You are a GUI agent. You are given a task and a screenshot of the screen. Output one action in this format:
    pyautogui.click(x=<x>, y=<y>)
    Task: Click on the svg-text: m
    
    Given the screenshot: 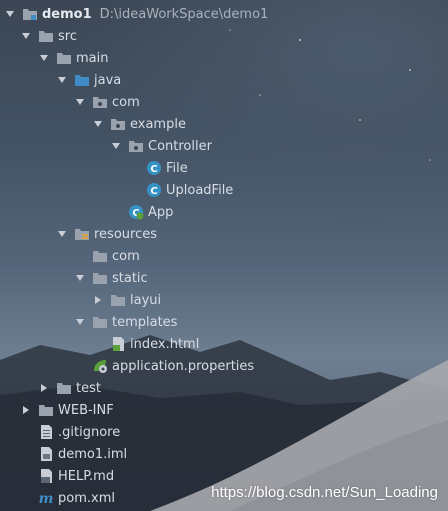 What is the action you would take?
    pyautogui.click(x=46, y=498)
    